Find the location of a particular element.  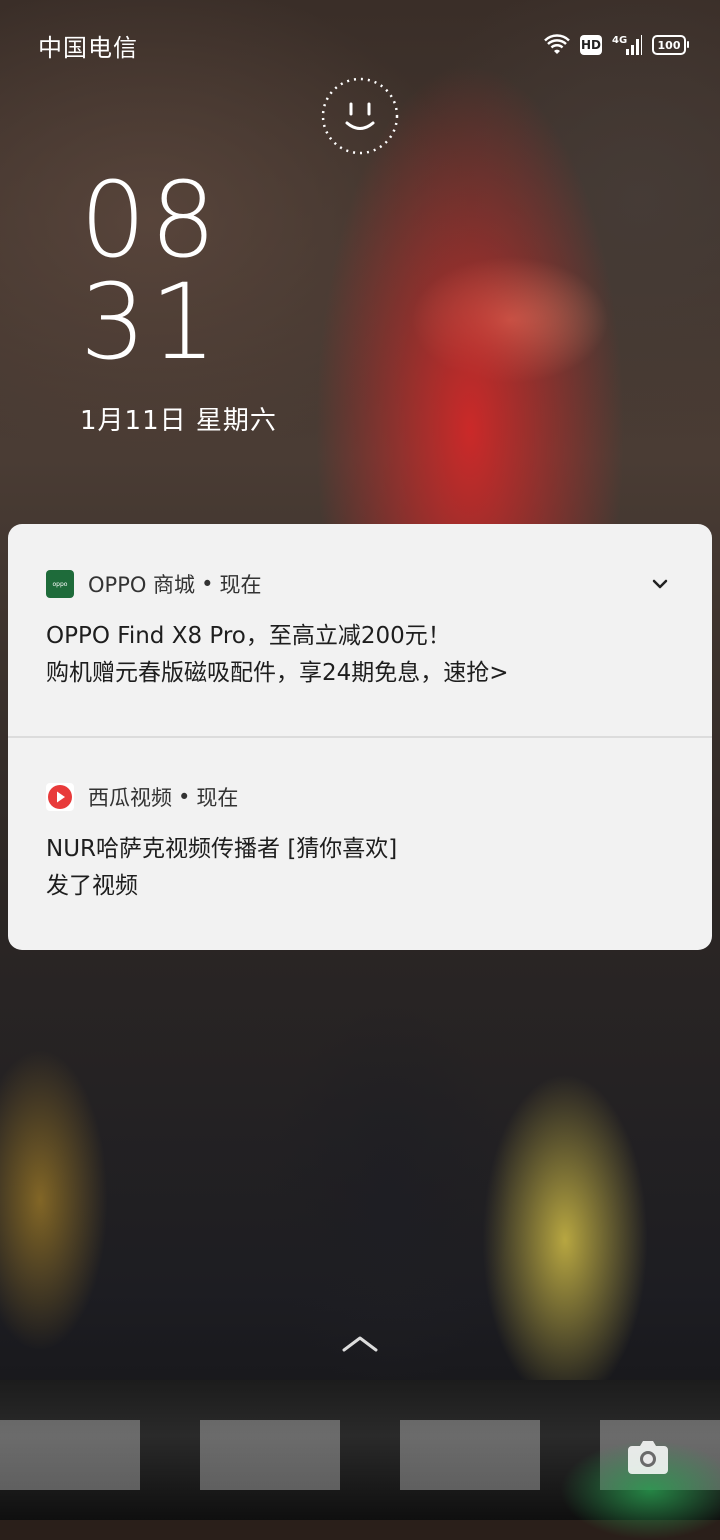

notification-header: oppo OPPO 商城 • 现在 is located at coordinates (153, 584).